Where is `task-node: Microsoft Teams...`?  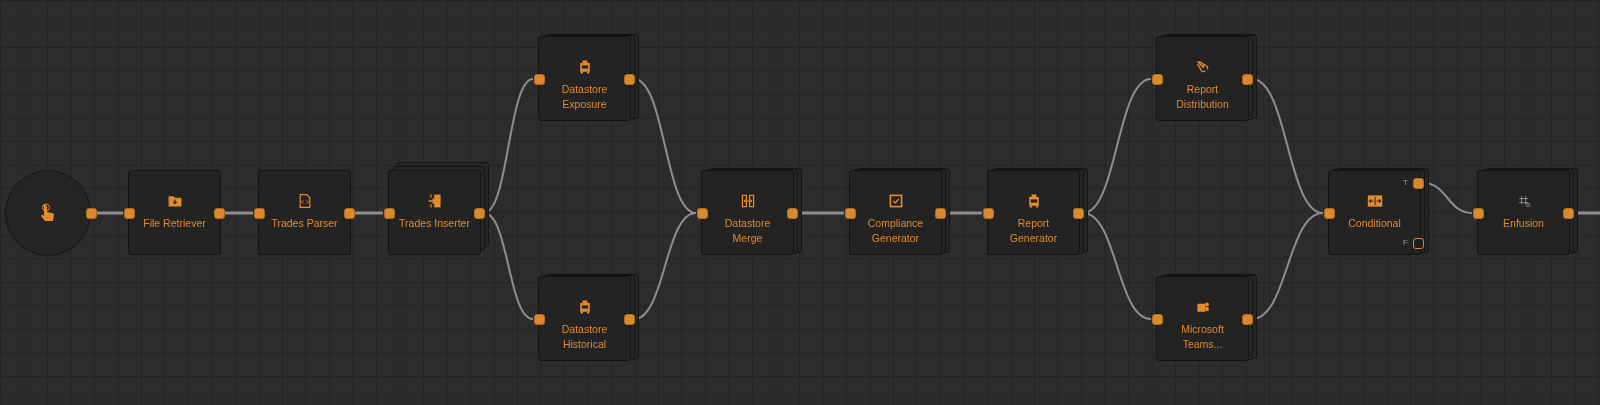
task-node: Microsoft Teams... is located at coordinates (1202, 318).